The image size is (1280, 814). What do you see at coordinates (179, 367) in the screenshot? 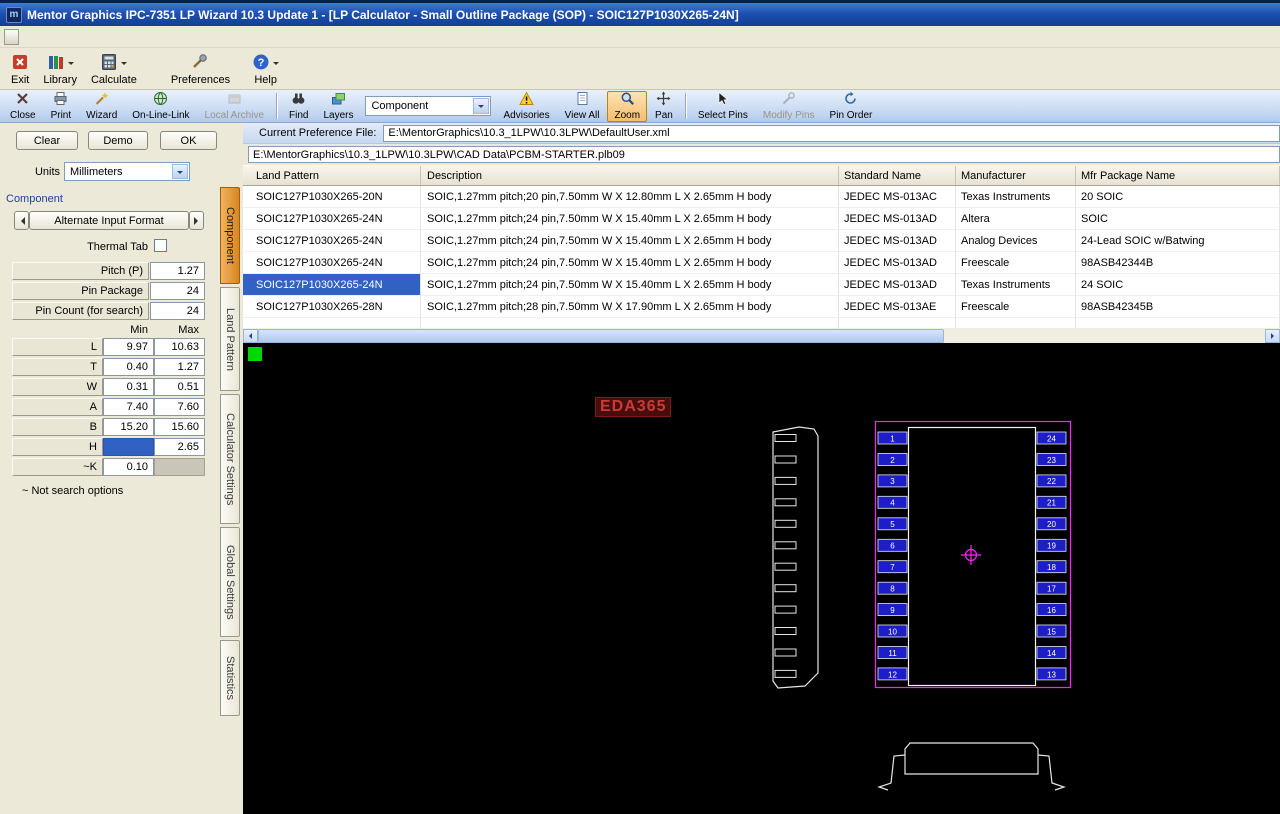
I see `dim-T-max-input: 1.27` at bounding box center [179, 367].